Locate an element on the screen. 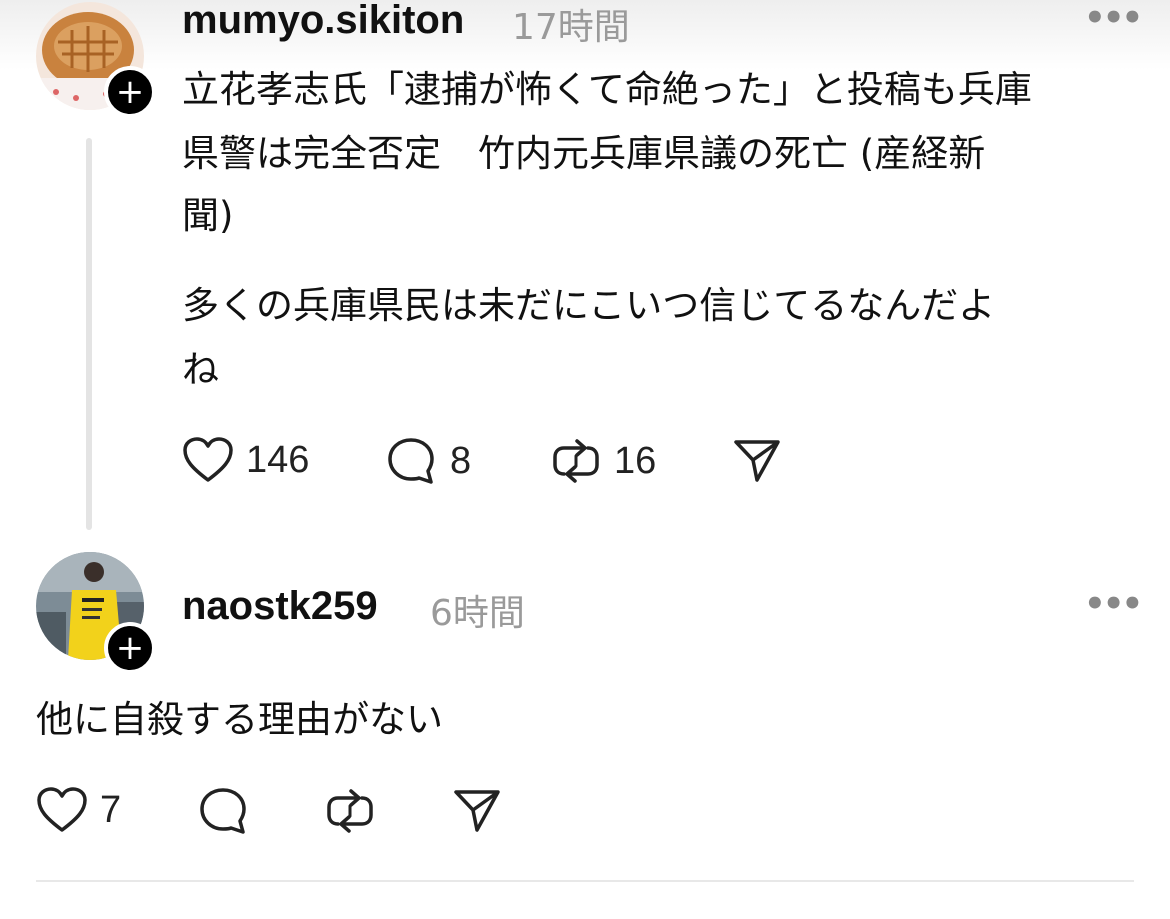 The image size is (1170, 919). timestamp: 17時間 is located at coordinates (571, 27).